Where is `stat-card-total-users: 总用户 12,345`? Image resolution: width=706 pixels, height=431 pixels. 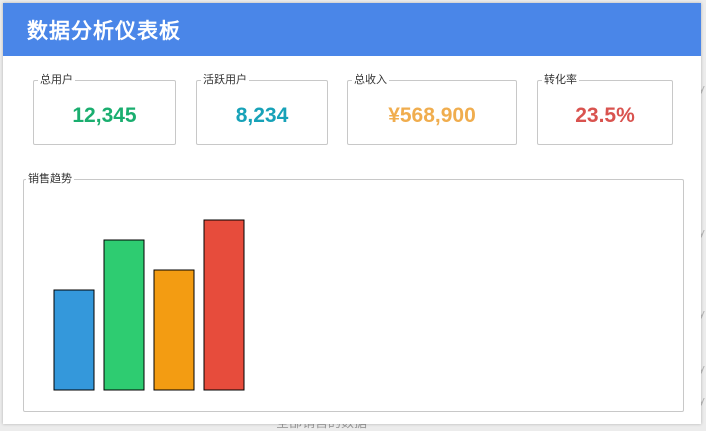 stat-card-total-users: 总用户 12,345 is located at coordinates (104, 109).